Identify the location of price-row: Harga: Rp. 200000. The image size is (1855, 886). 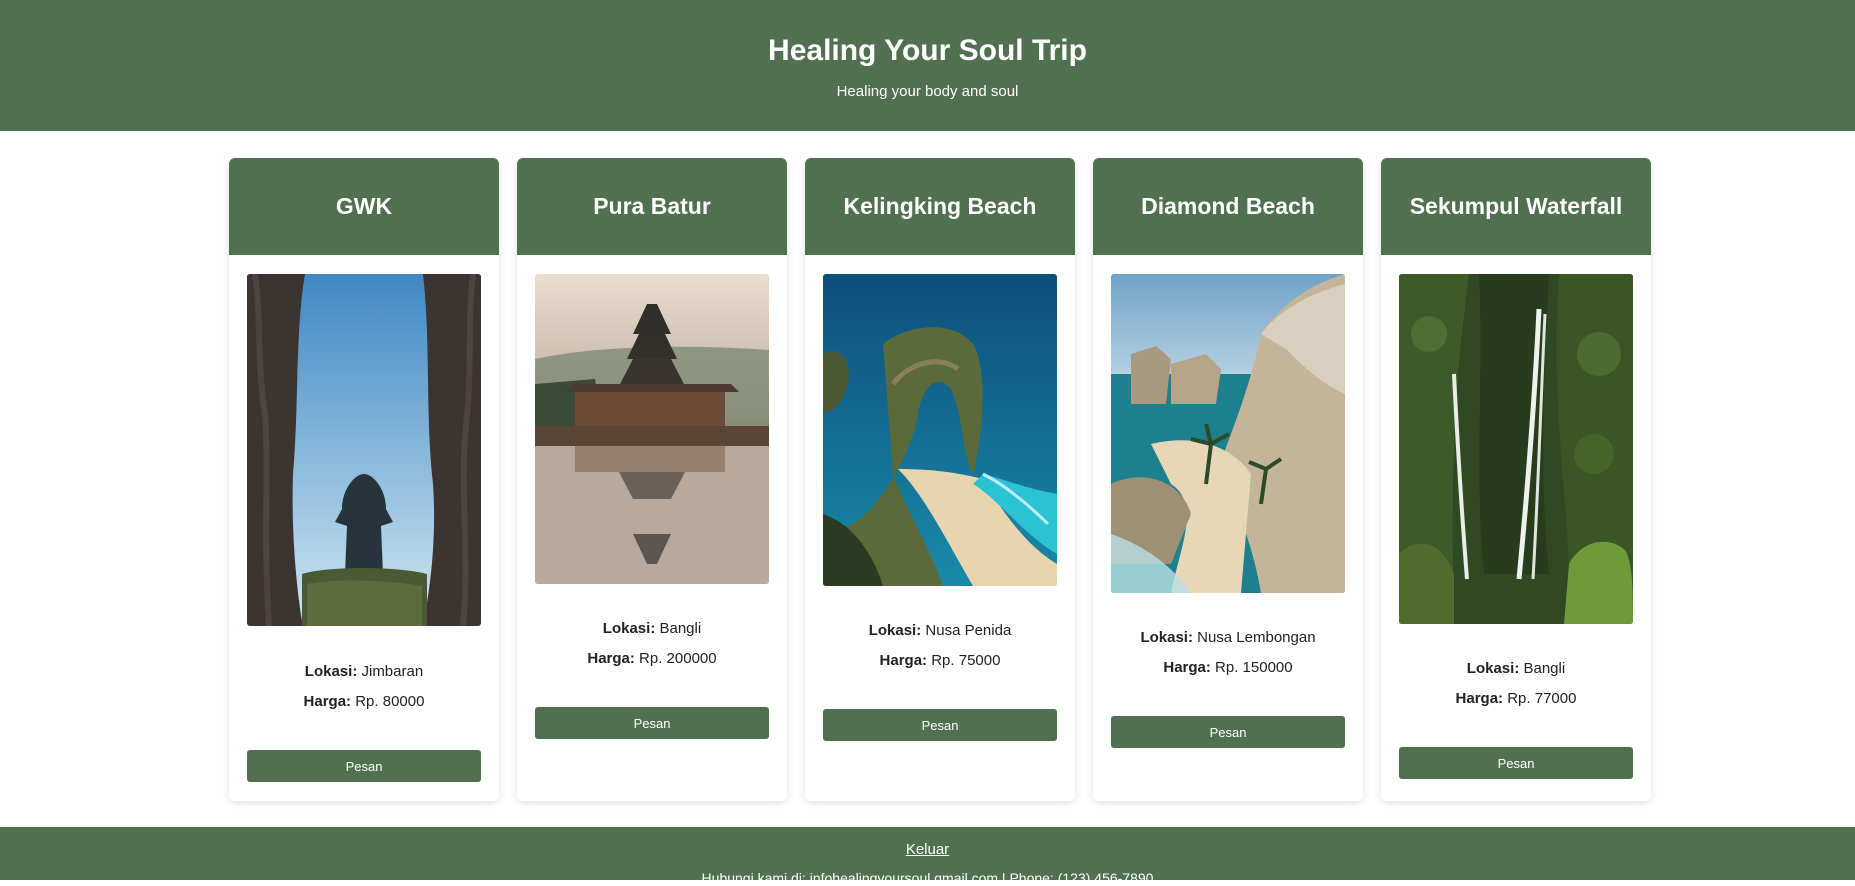
(652, 659).